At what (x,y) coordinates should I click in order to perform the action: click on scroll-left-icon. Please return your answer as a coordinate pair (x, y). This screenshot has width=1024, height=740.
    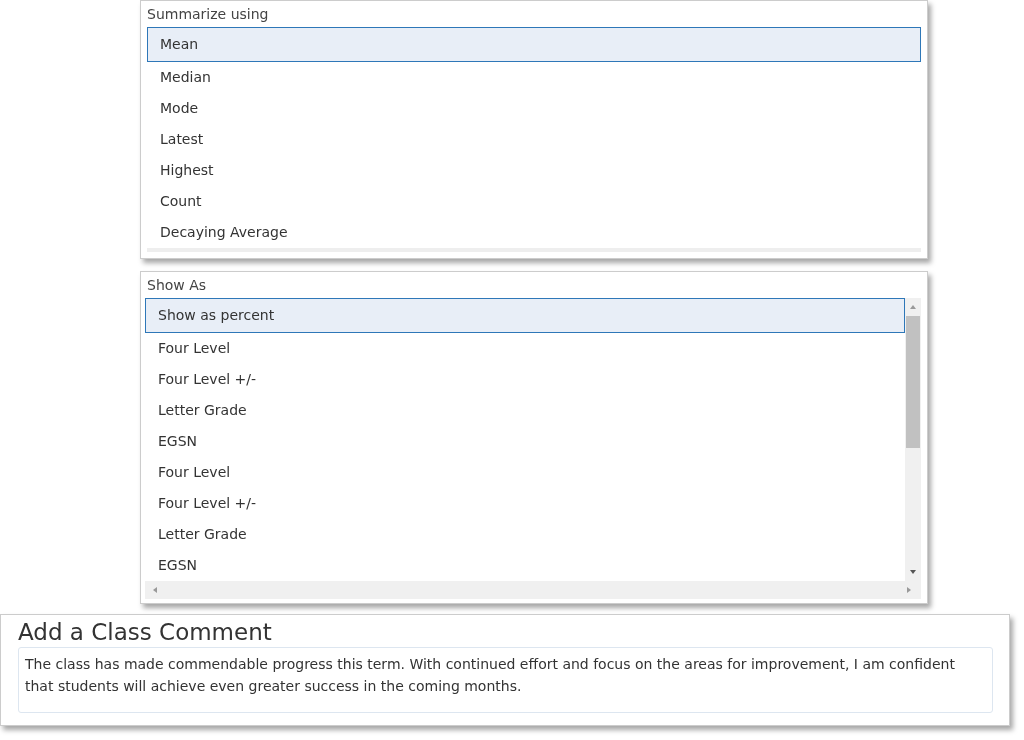
    Looking at the image, I should click on (155, 590).